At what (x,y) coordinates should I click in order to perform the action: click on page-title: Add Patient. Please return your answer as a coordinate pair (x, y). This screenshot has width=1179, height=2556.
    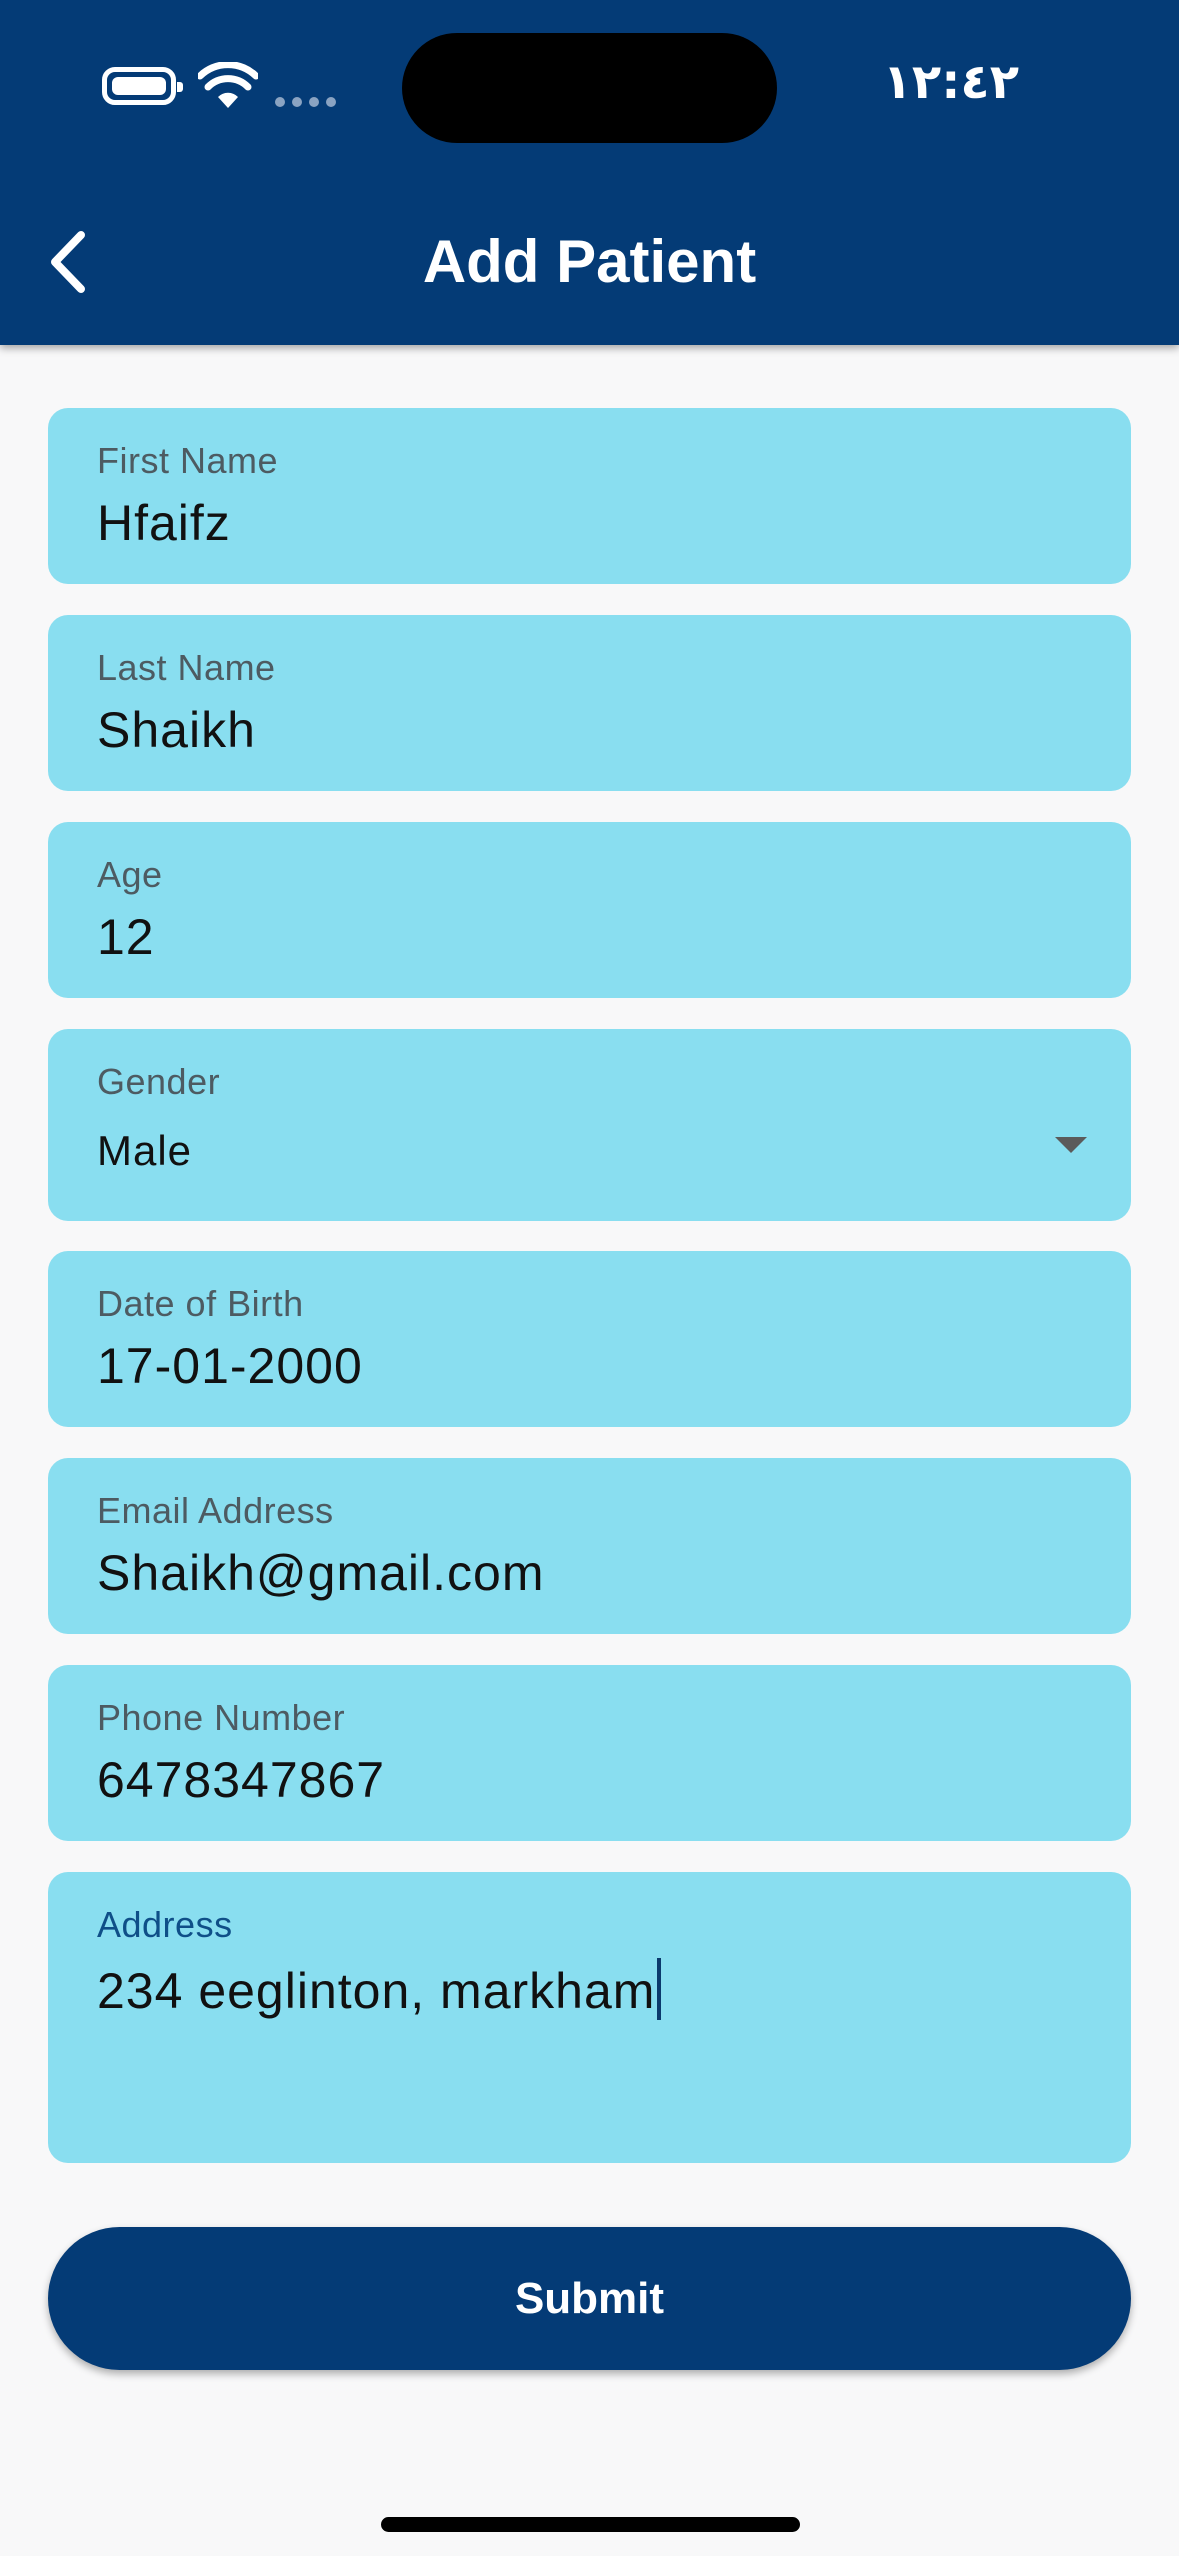
    Looking at the image, I should click on (589, 261).